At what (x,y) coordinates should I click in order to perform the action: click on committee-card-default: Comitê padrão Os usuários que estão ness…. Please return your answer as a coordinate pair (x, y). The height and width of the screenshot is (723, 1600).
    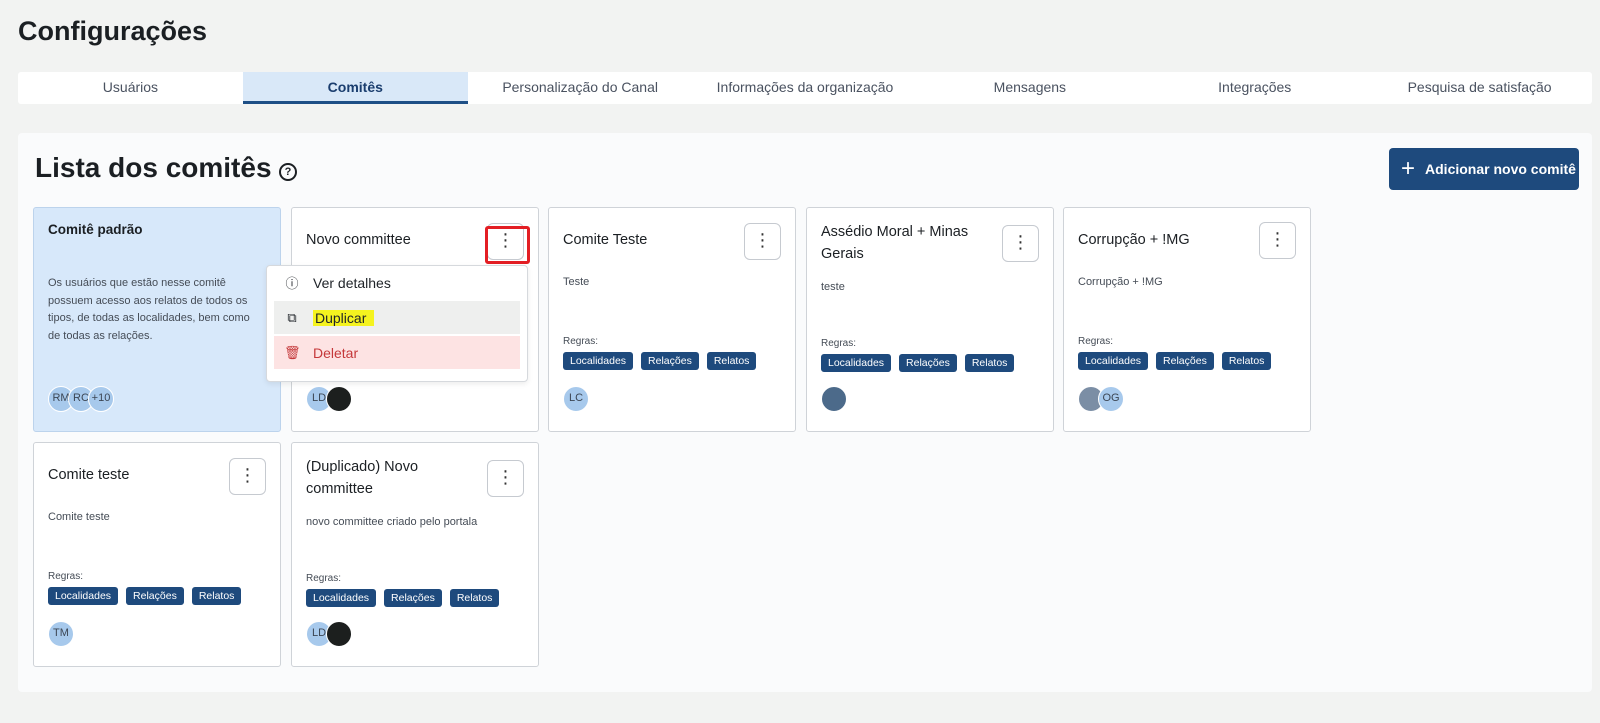
    Looking at the image, I should click on (157, 319).